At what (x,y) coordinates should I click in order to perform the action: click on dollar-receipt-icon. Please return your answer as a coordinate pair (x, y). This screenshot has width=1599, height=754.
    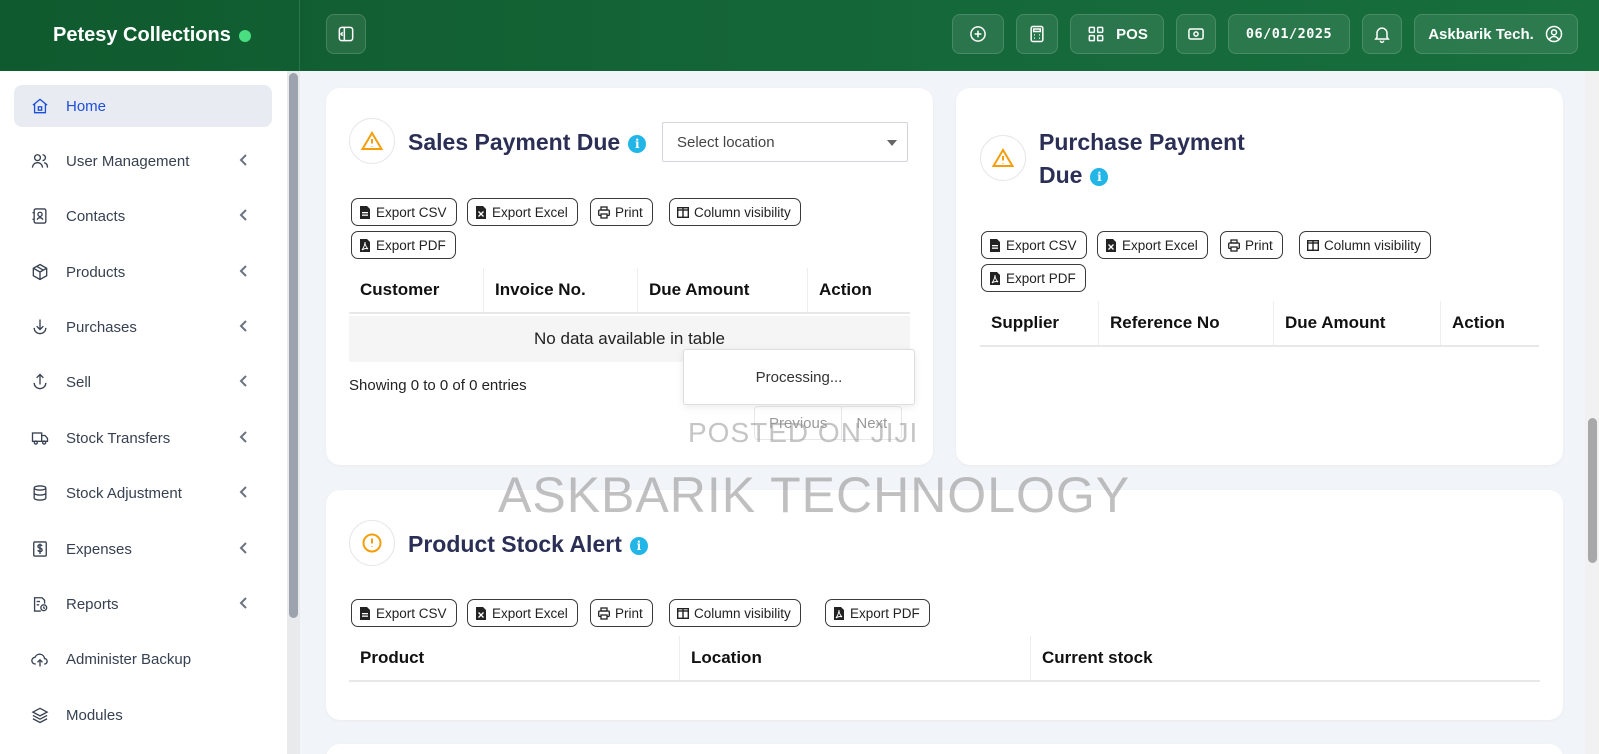
    Looking at the image, I should click on (40, 549).